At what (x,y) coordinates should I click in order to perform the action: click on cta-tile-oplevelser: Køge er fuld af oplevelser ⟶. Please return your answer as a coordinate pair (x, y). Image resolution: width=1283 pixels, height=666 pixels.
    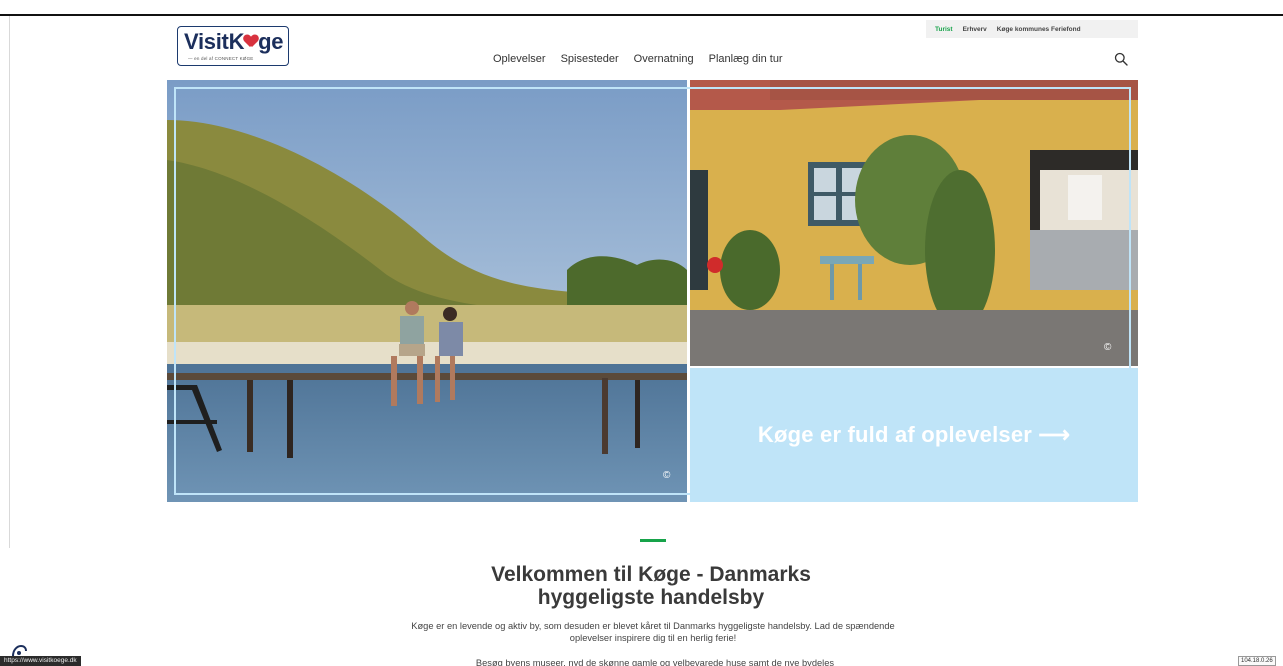
    Looking at the image, I should click on (914, 435).